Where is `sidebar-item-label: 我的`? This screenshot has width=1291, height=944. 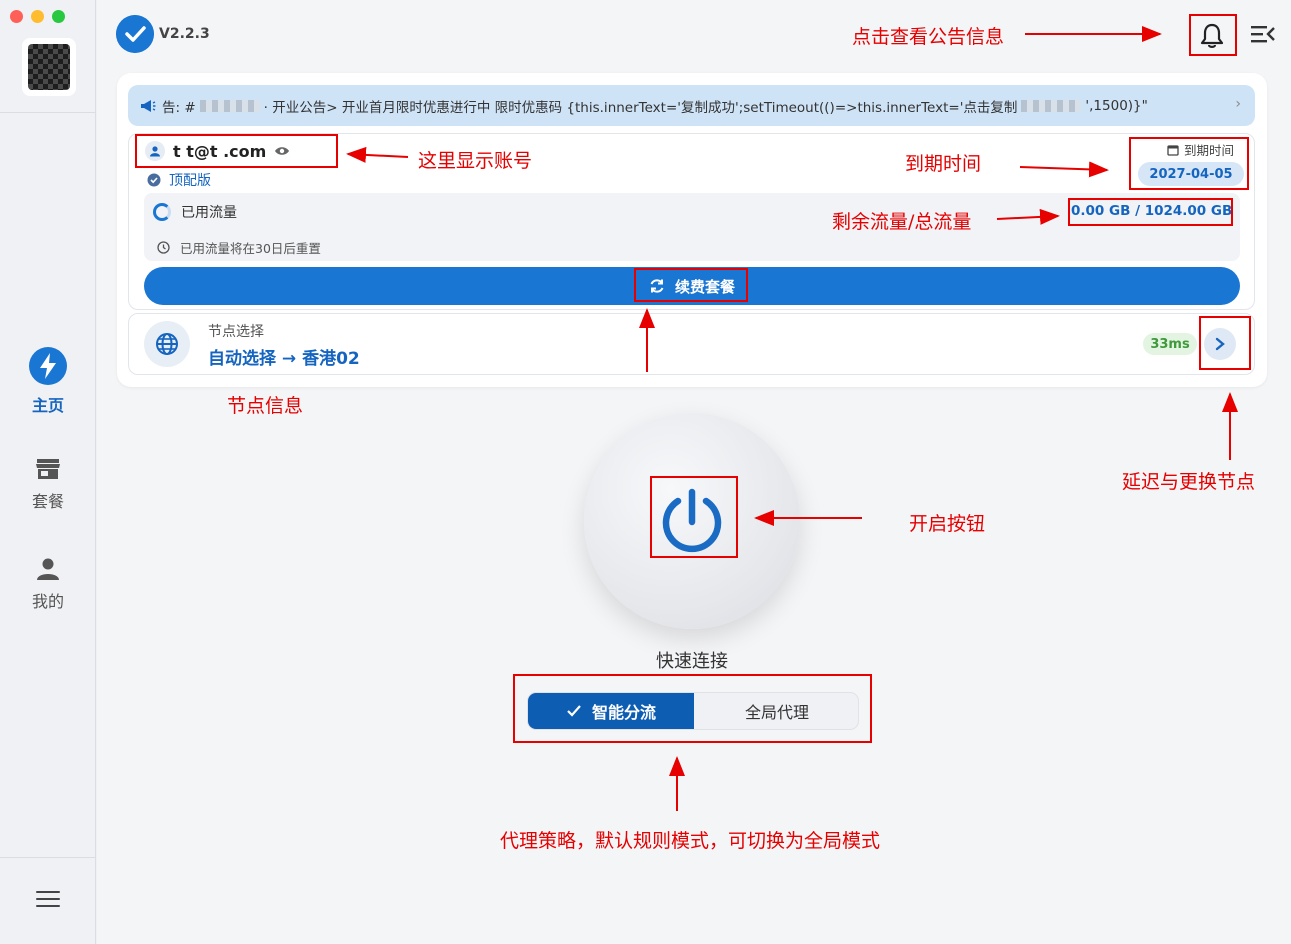
sidebar-item-label: 我的 is located at coordinates (47, 601).